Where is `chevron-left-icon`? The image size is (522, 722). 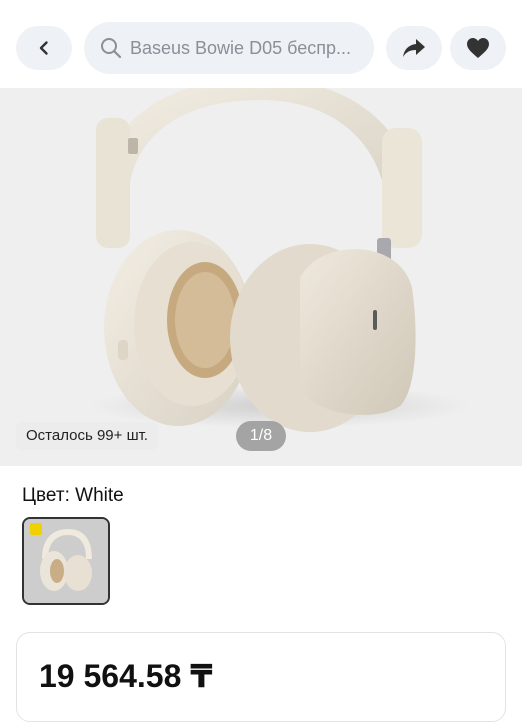 chevron-left-icon is located at coordinates (43, 48).